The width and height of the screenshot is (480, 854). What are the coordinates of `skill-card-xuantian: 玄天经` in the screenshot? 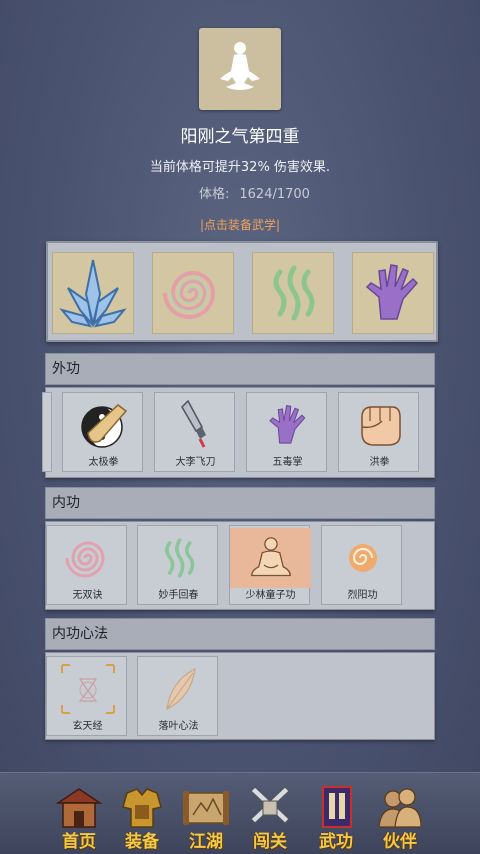 It's located at (86, 696).